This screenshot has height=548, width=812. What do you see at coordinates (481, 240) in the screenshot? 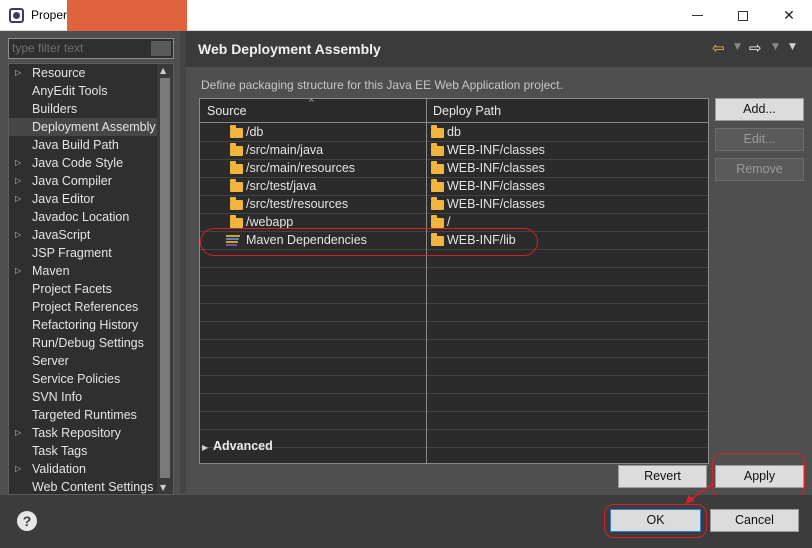
I see `deploy-path-cell: WEB-INF/lib` at bounding box center [481, 240].